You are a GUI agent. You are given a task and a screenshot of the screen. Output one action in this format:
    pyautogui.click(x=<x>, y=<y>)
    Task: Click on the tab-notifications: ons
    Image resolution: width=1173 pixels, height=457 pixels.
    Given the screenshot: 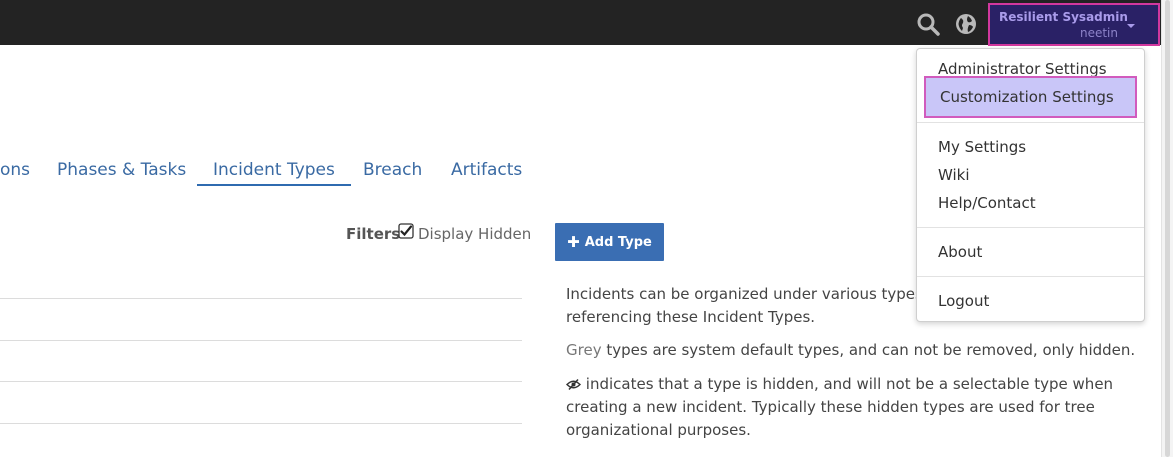 What is the action you would take?
    pyautogui.click(x=15, y=173)
    